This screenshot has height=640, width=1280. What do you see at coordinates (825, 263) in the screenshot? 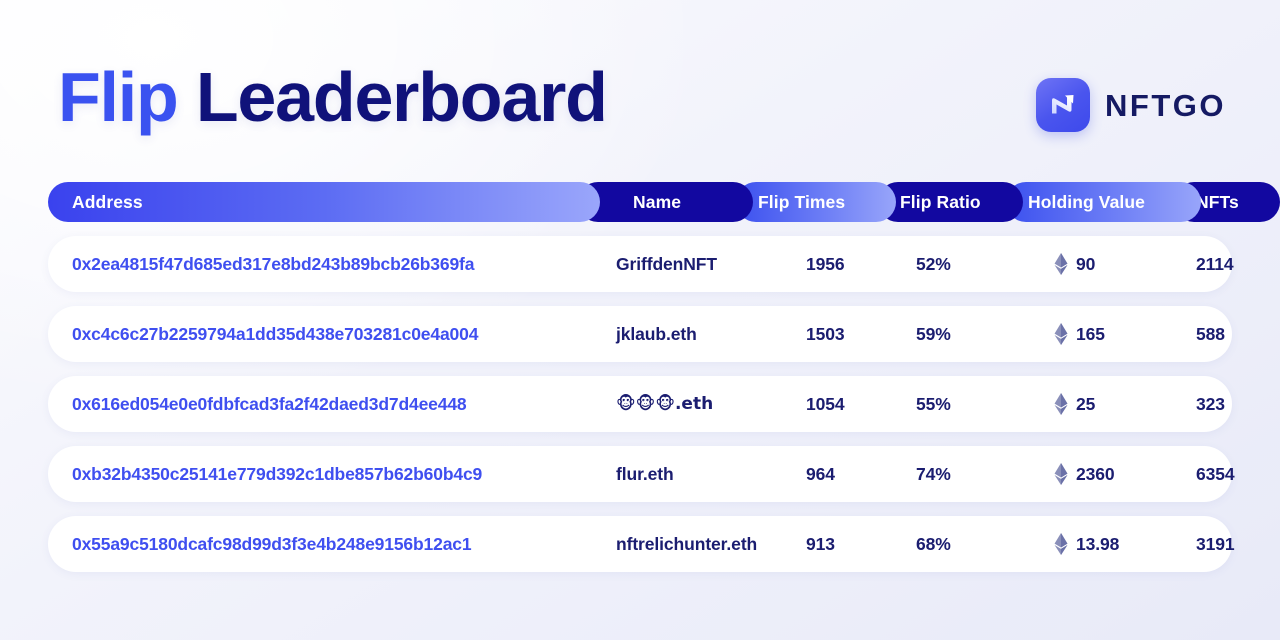
I see `cell-flip-times: 1956` at bounding box center [825, 263].